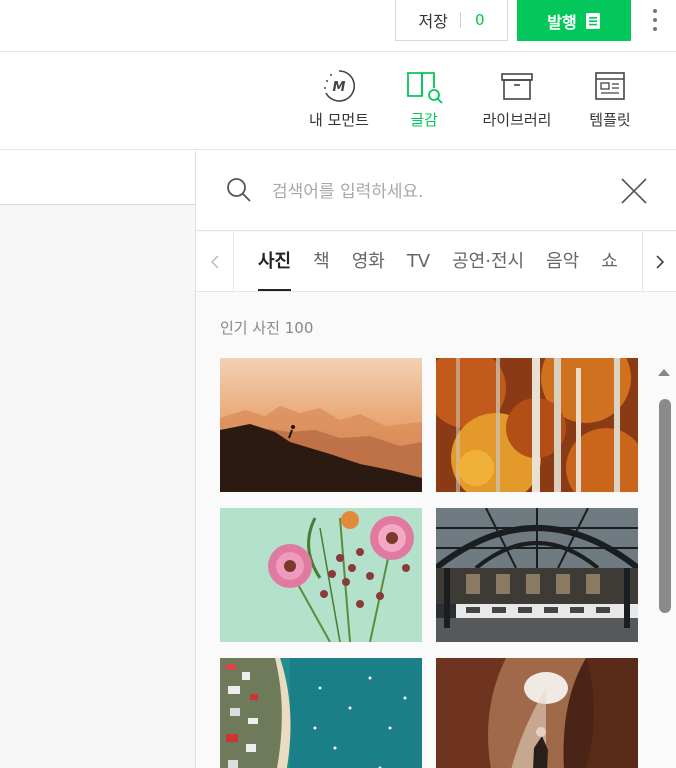 This screenshot has width=676, height=768. Describe the element at coordinates (424, 86) in the screenshot. I see `book-search-icon` at that location.